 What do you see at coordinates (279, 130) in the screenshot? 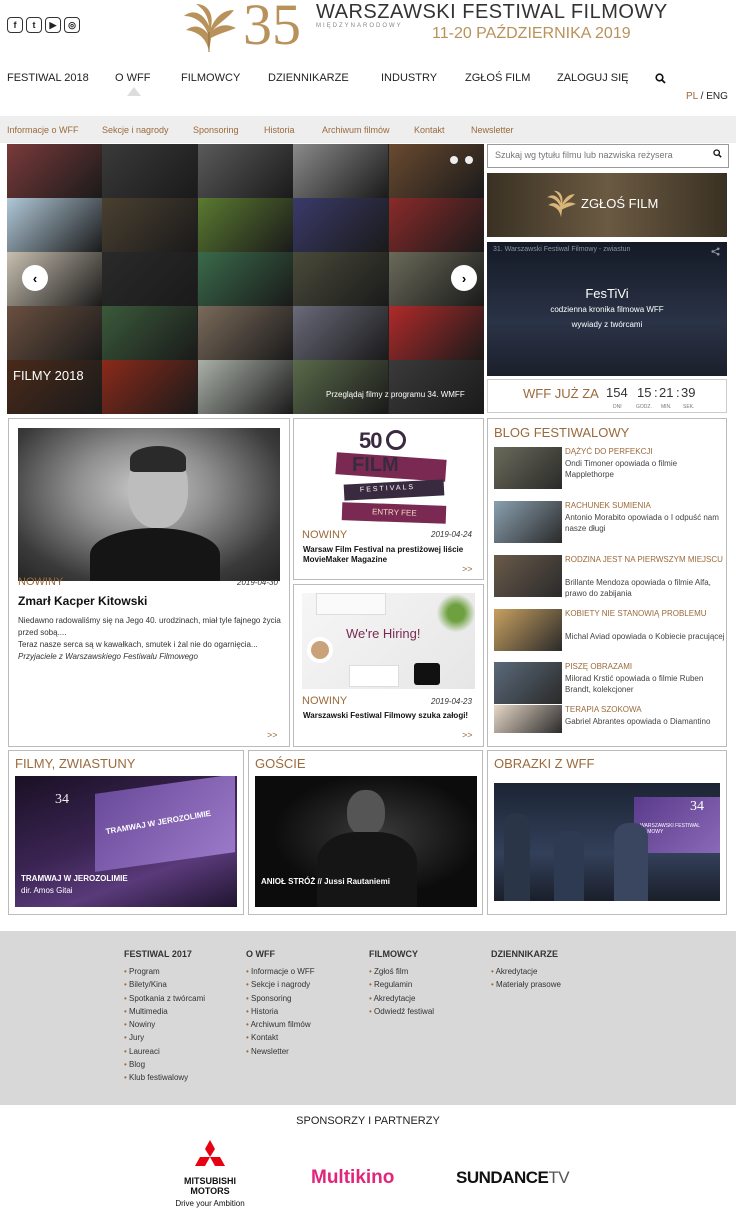
I see `subnav-item-historia: Historia` at bounding box center [279, 130].